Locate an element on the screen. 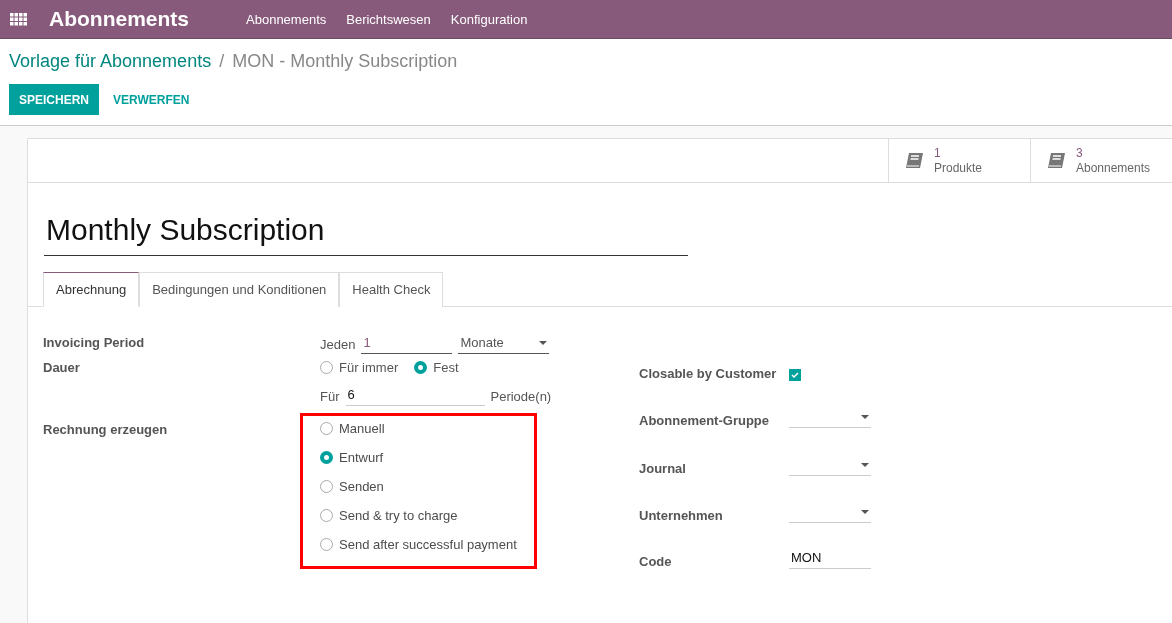 This screenshot has height=623, width=1172. option-label: Entwurf is located at coordinates (361, 457).